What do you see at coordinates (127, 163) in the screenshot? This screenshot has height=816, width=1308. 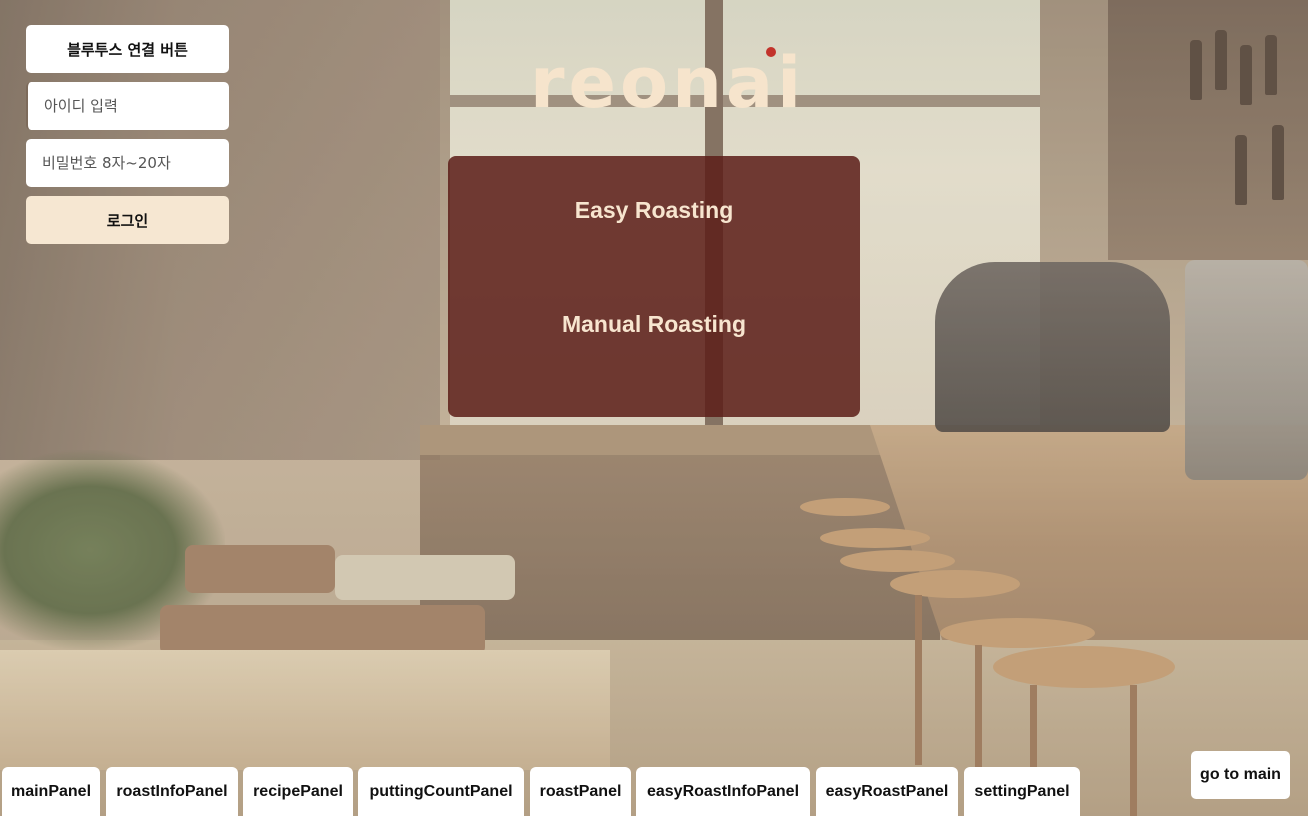 I see `password-input` at bounding box center [127, 163].